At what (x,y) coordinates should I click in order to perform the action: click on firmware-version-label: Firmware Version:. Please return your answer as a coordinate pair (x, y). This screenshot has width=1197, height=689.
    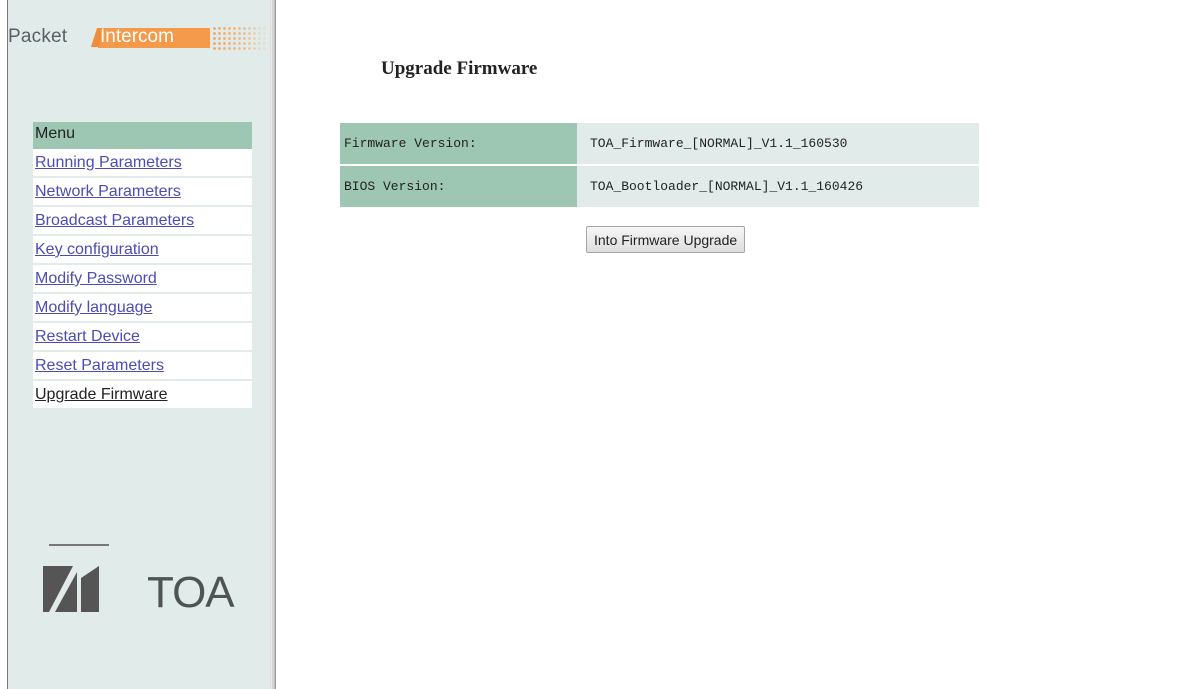
    Looking at the image, I should click on (458, 143).